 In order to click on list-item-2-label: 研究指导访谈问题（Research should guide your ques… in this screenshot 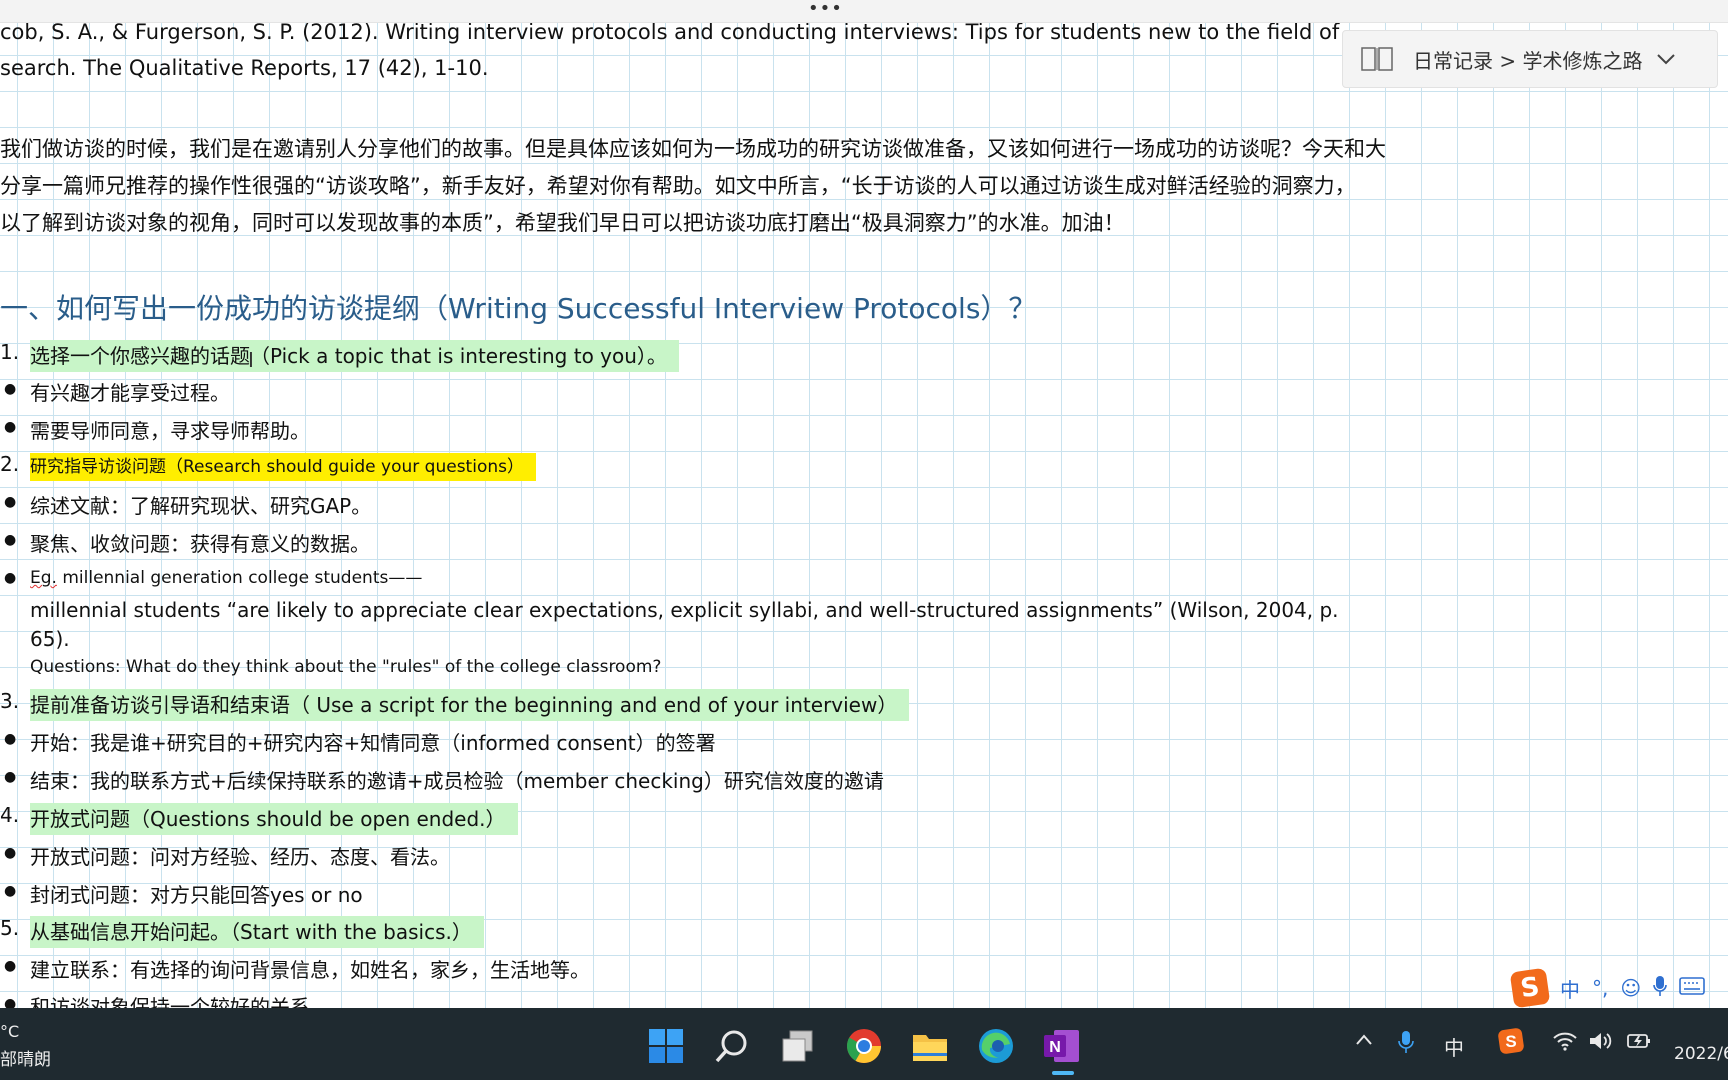, I will do `click(283, 467)`.